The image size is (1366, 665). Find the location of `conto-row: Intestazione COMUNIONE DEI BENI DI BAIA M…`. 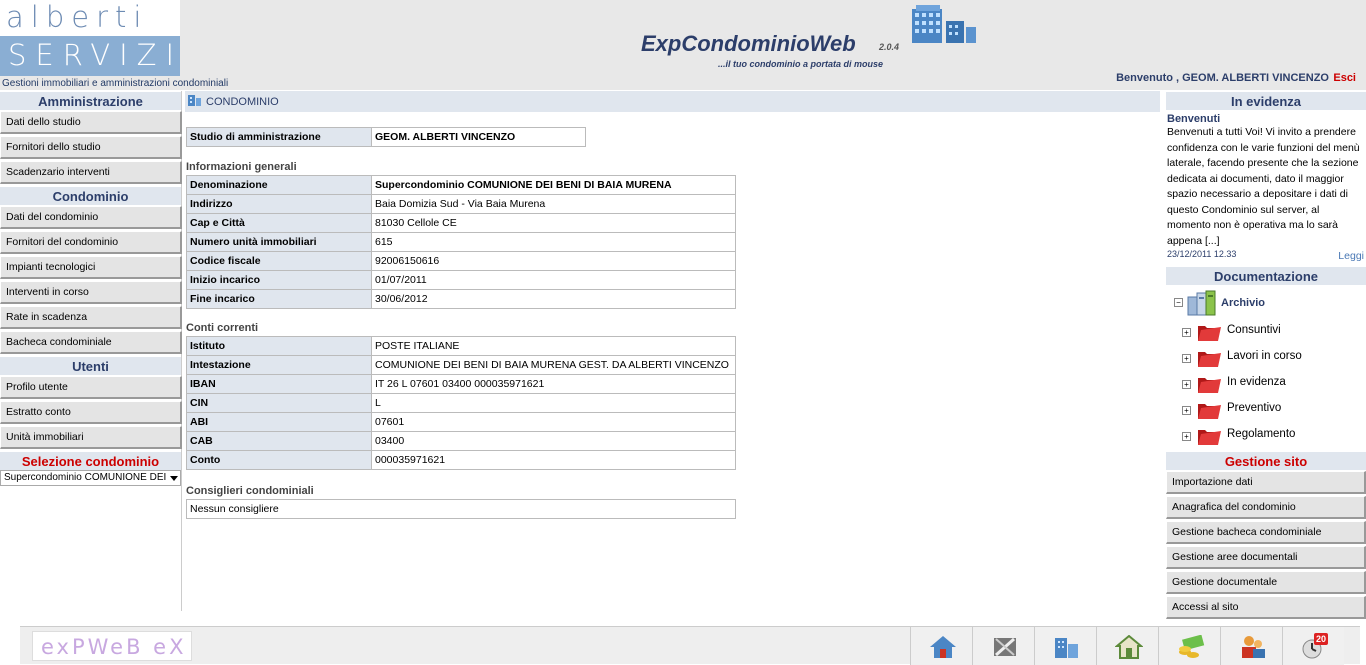

conto-row: Intestazione COMUNIONE DEI BENI DI BAIA M… is located at coordinates (461, 365).